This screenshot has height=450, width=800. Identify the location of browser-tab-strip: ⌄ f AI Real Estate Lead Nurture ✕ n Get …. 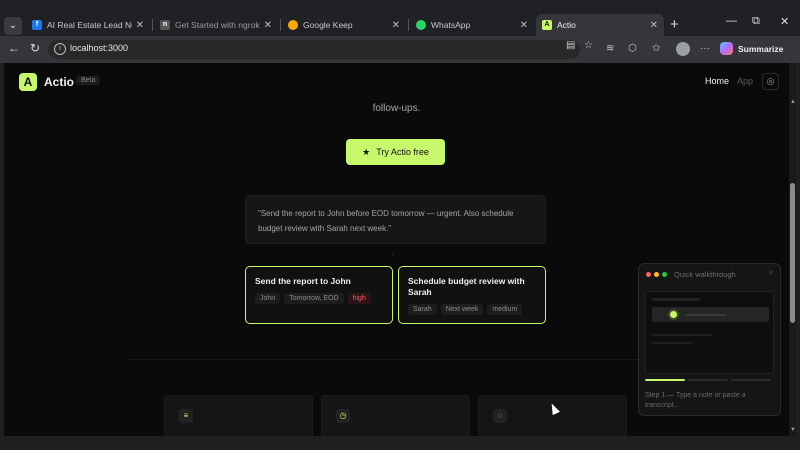
(400, 18).